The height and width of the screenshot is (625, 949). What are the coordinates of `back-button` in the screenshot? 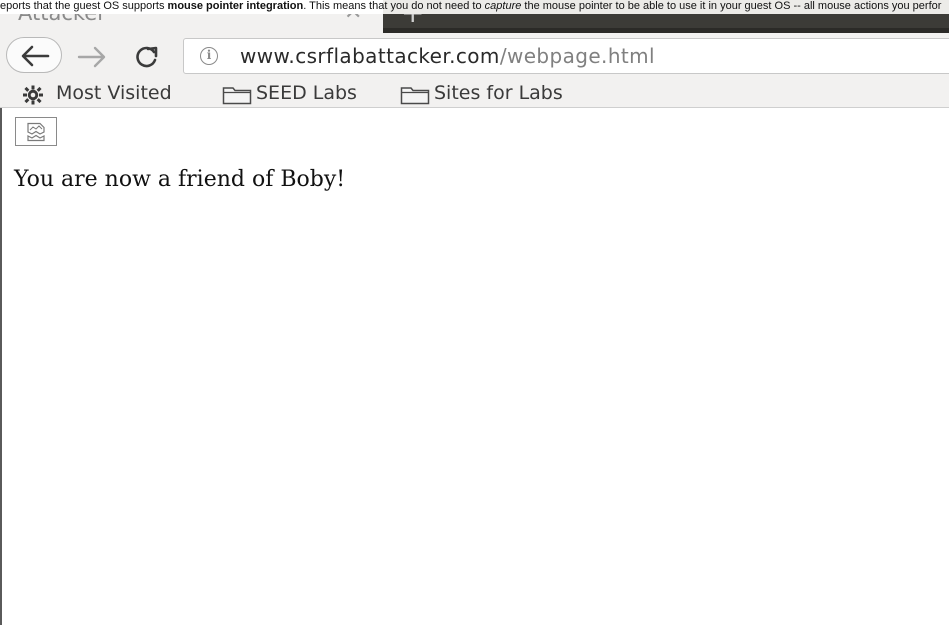 It's located at (34, 55).